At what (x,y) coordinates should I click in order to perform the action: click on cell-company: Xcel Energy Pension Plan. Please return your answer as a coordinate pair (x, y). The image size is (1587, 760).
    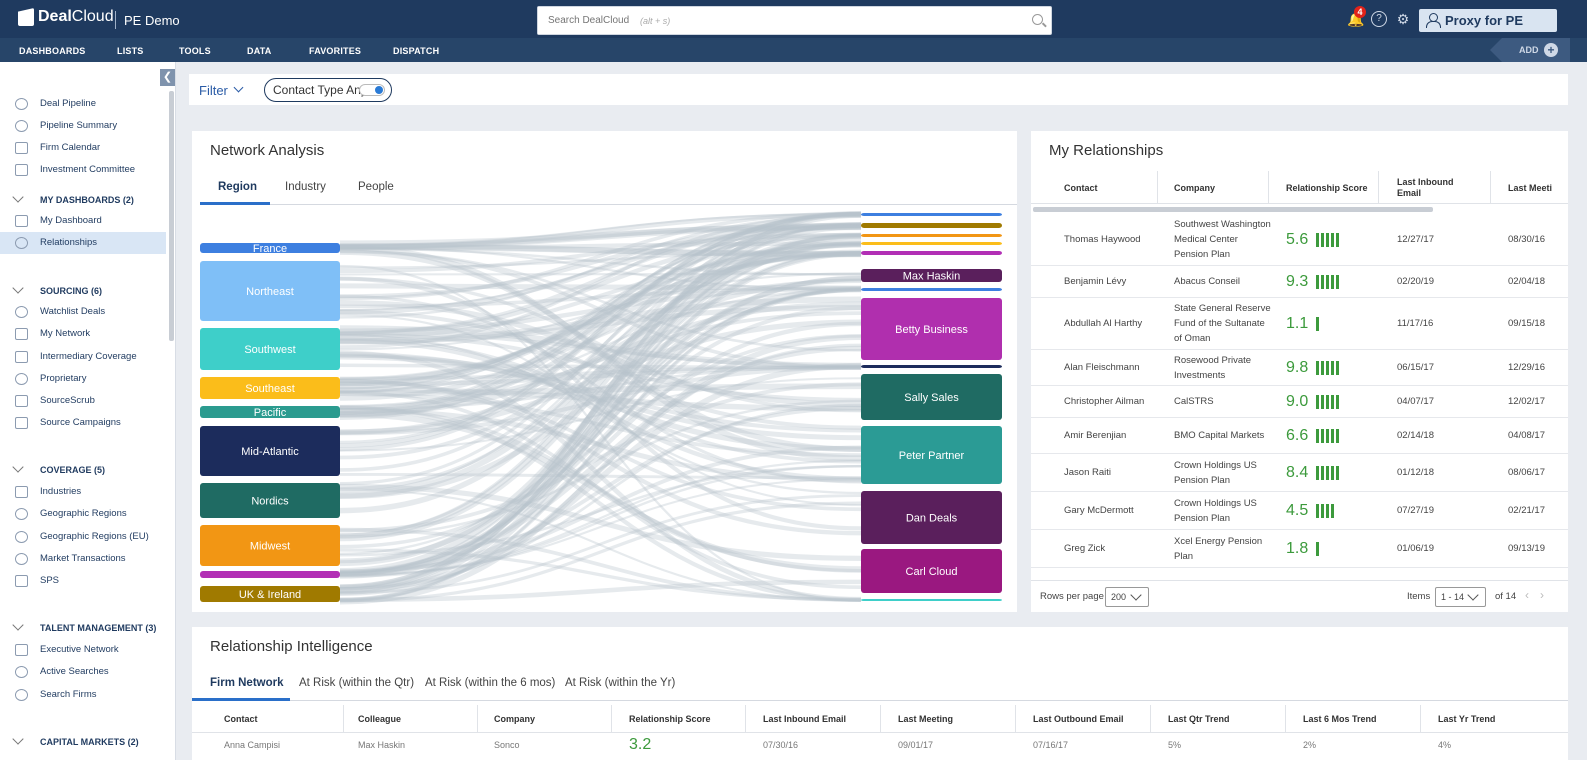
    Looking at the image, I should click on (1224, 548).